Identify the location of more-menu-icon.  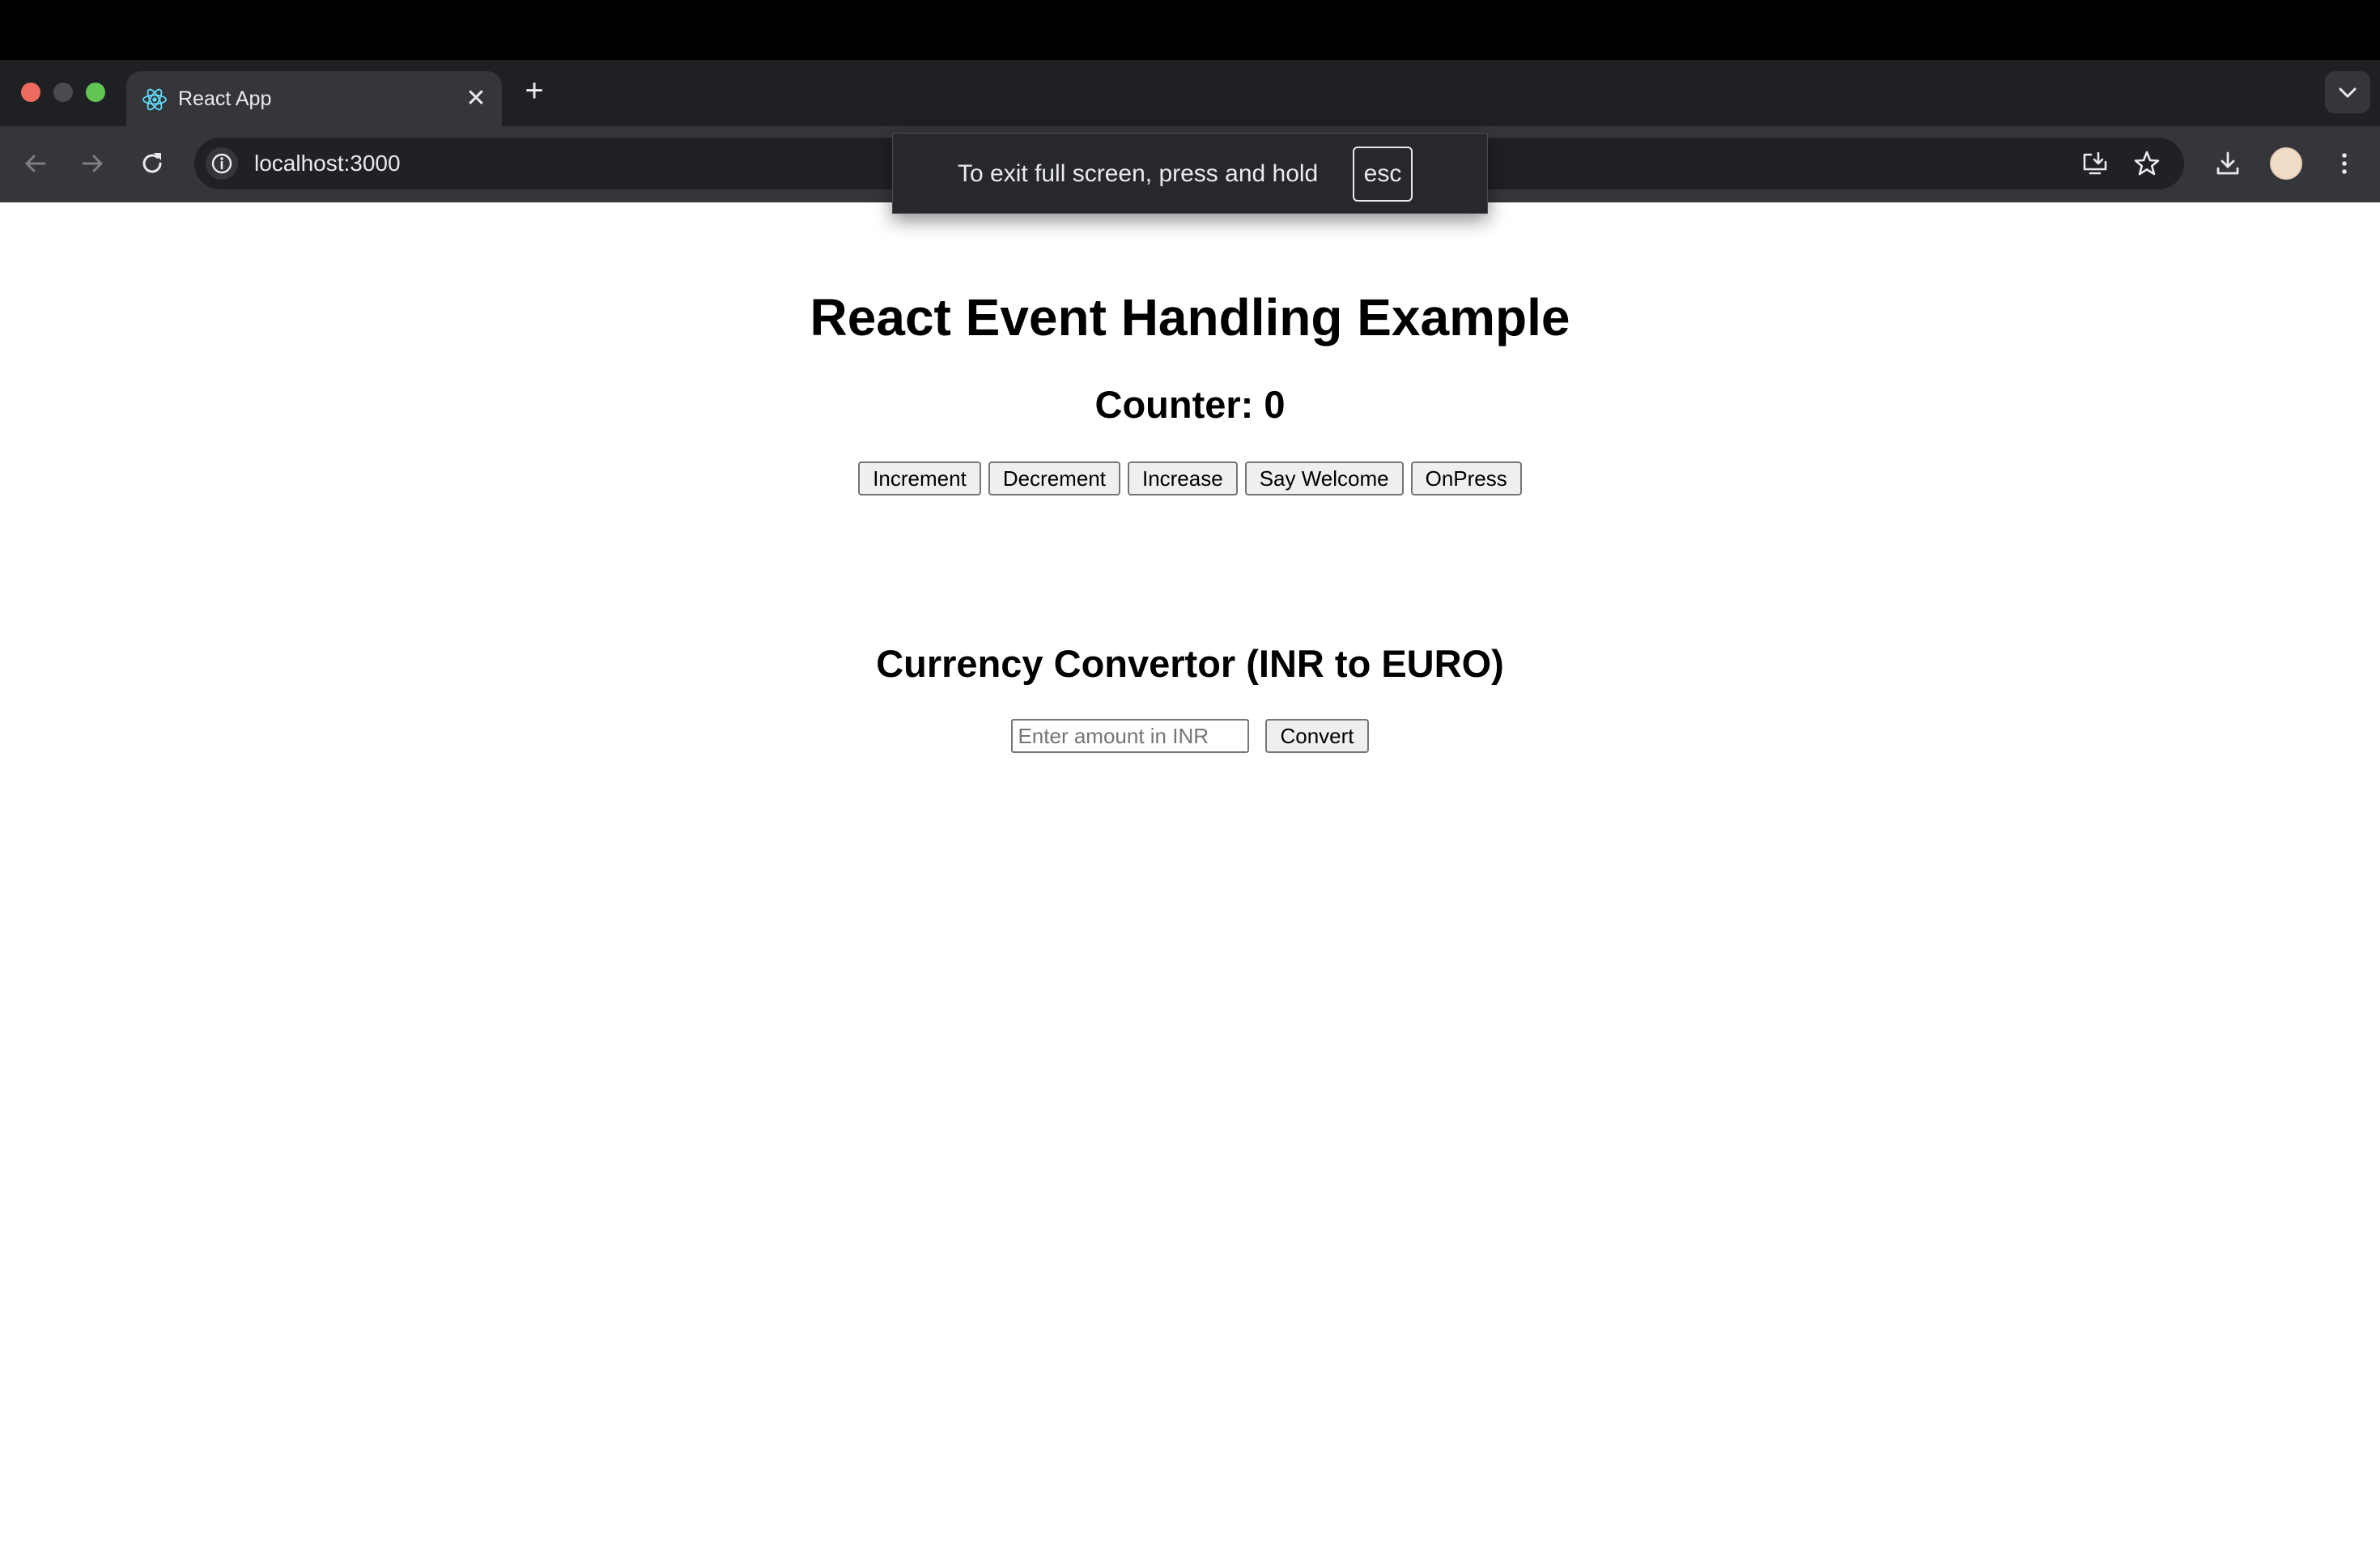
(2345, 164).